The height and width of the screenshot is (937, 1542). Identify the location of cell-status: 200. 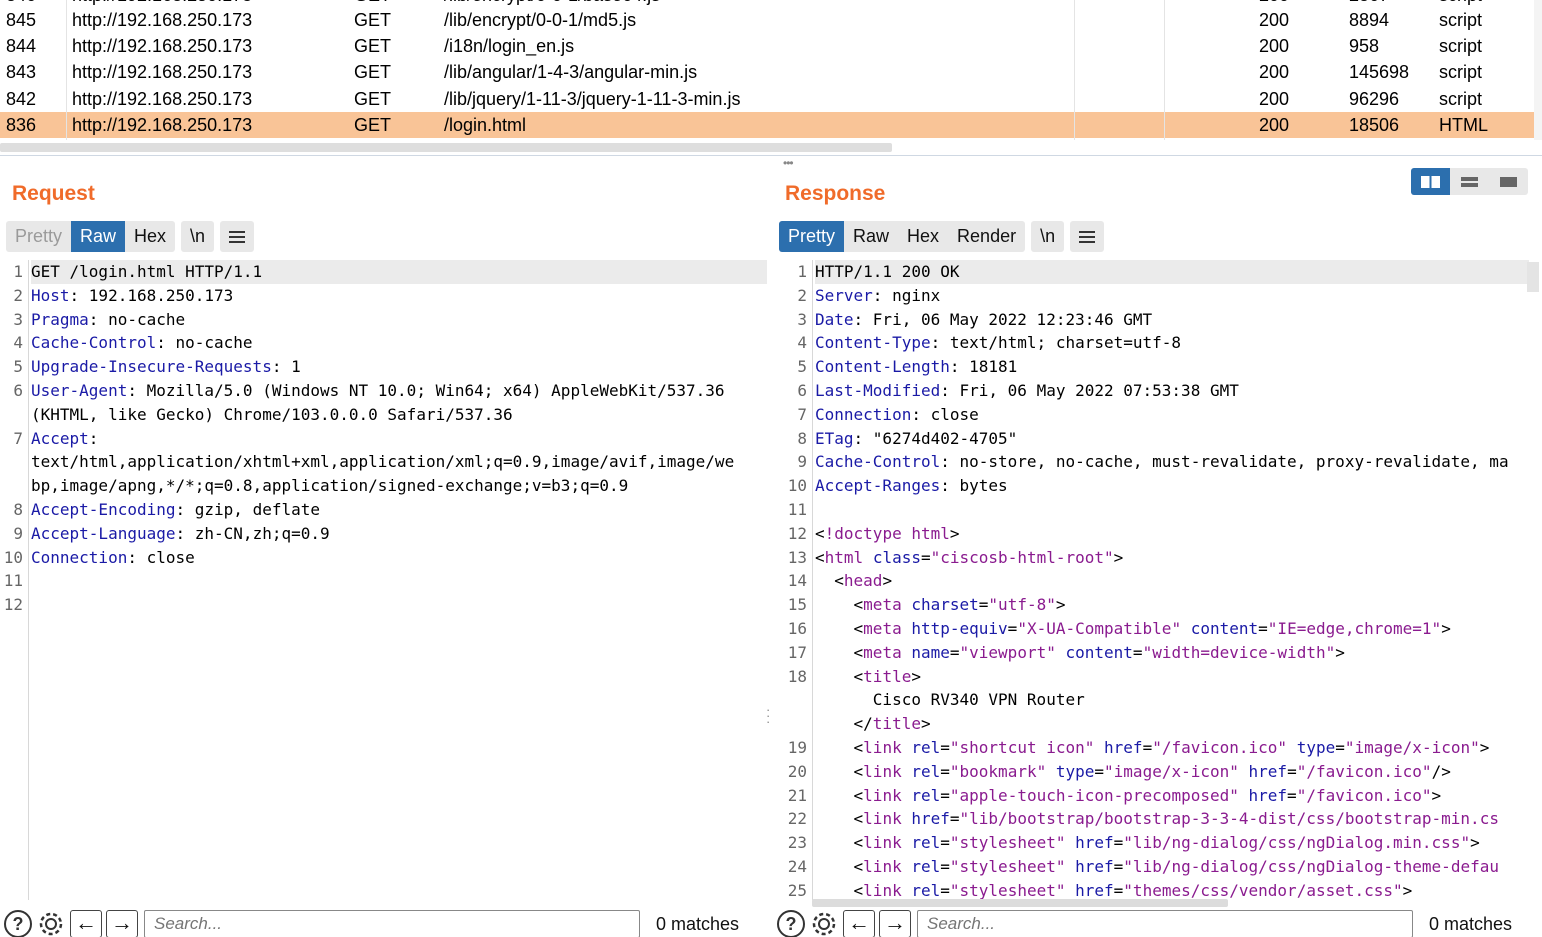
(1274, 72).